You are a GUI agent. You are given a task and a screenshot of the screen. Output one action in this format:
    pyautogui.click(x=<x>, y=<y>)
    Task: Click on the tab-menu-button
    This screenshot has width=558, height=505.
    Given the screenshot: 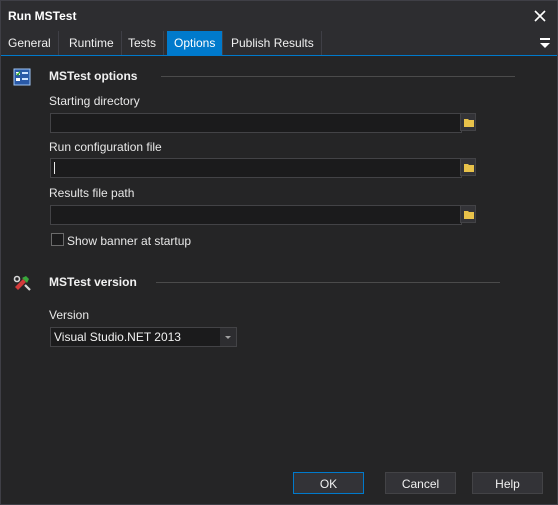 What is the action you would take?
    pyautogui.click(x=545, y=43)
    